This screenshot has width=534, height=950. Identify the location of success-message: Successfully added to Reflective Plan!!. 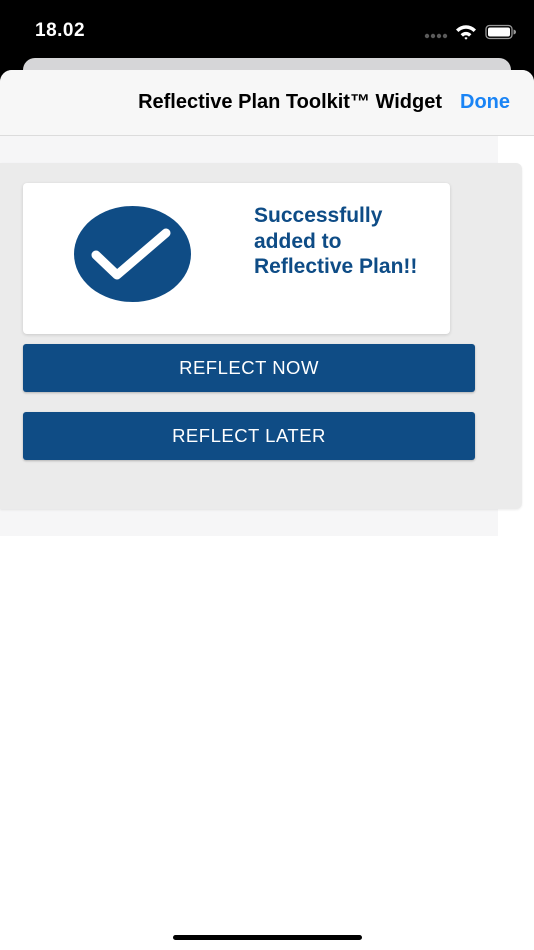
(336, 241).